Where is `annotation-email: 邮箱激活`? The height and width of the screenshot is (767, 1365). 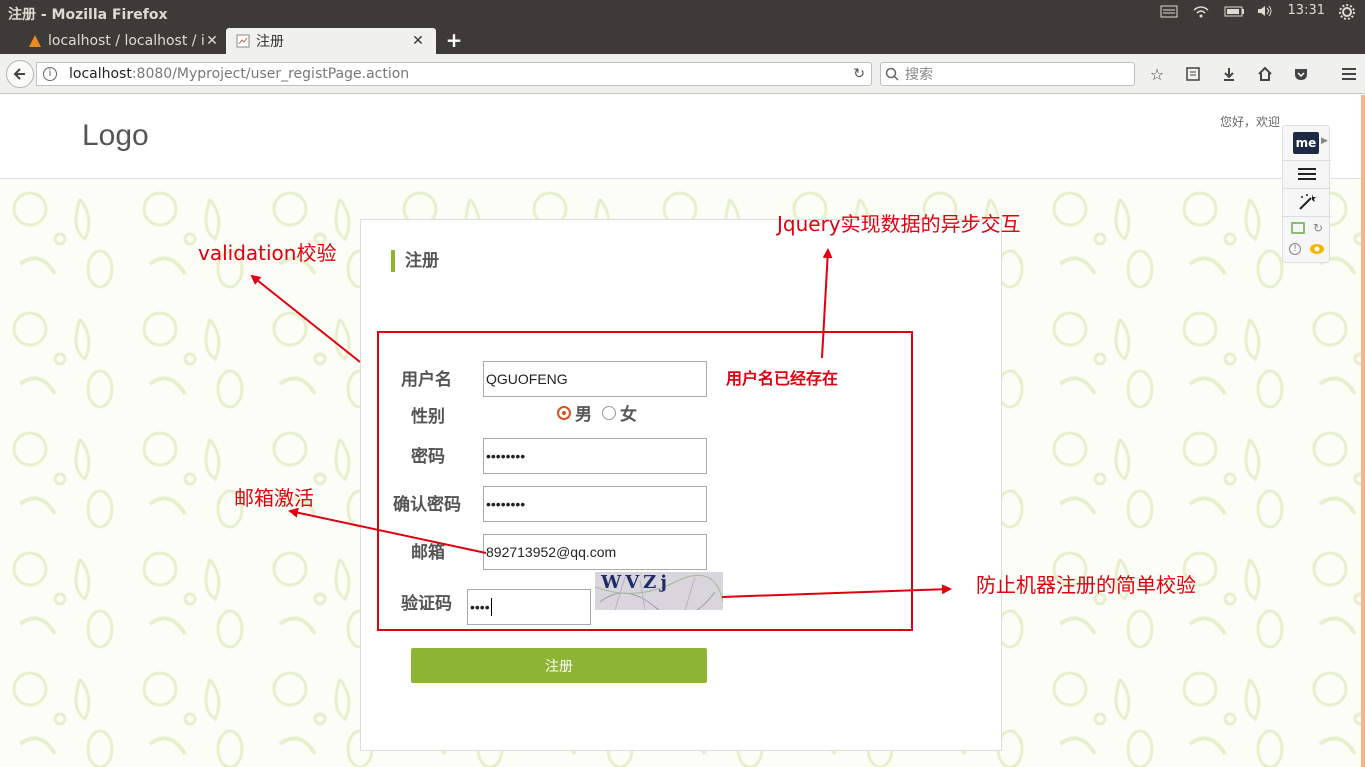 annotation-email: 邮箱激活 is located at coordinates (274, 498).